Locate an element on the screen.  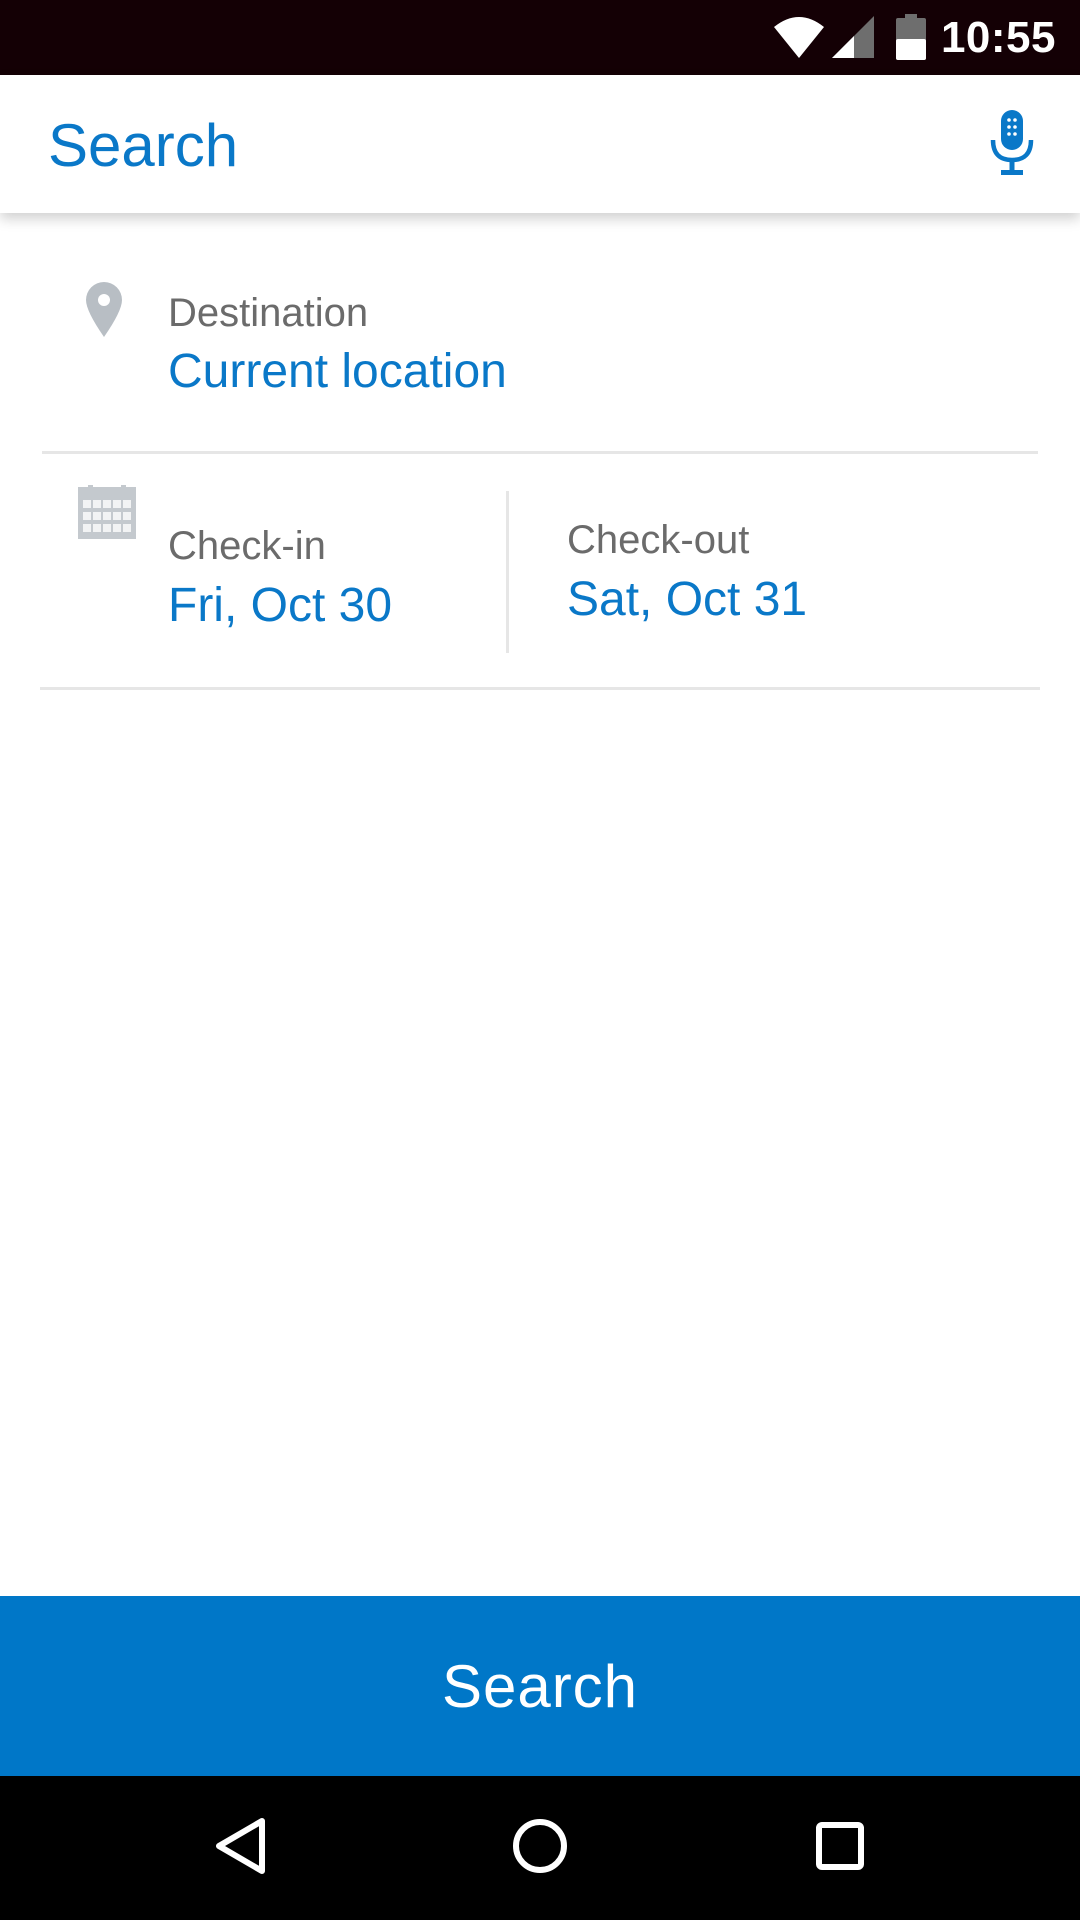
battery-icon is located at coordinates (911, 39).